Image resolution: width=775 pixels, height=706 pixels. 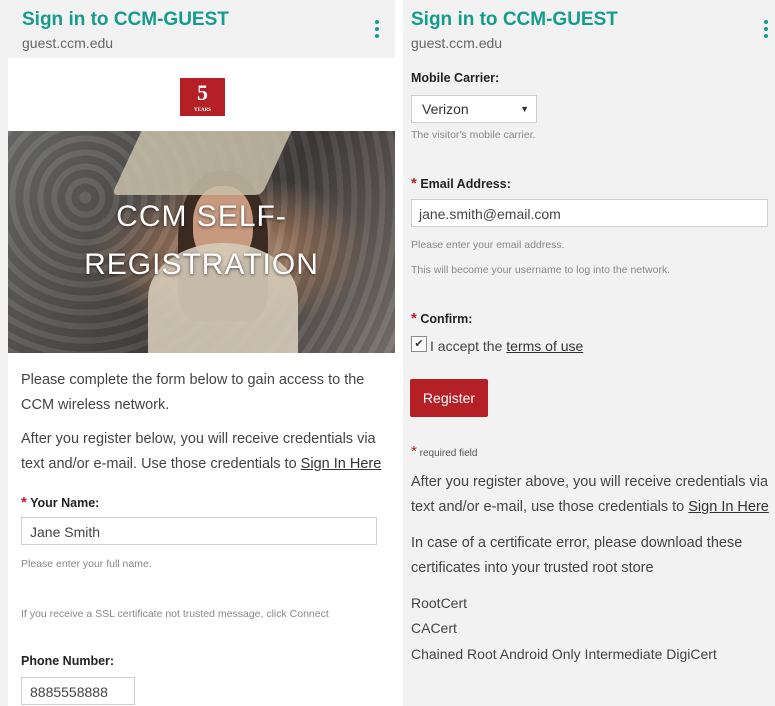 What do you see at coordinates (78, 691) in the screenshot?
I see `phone-field: 8885558888` at bounding box center [78, 691].